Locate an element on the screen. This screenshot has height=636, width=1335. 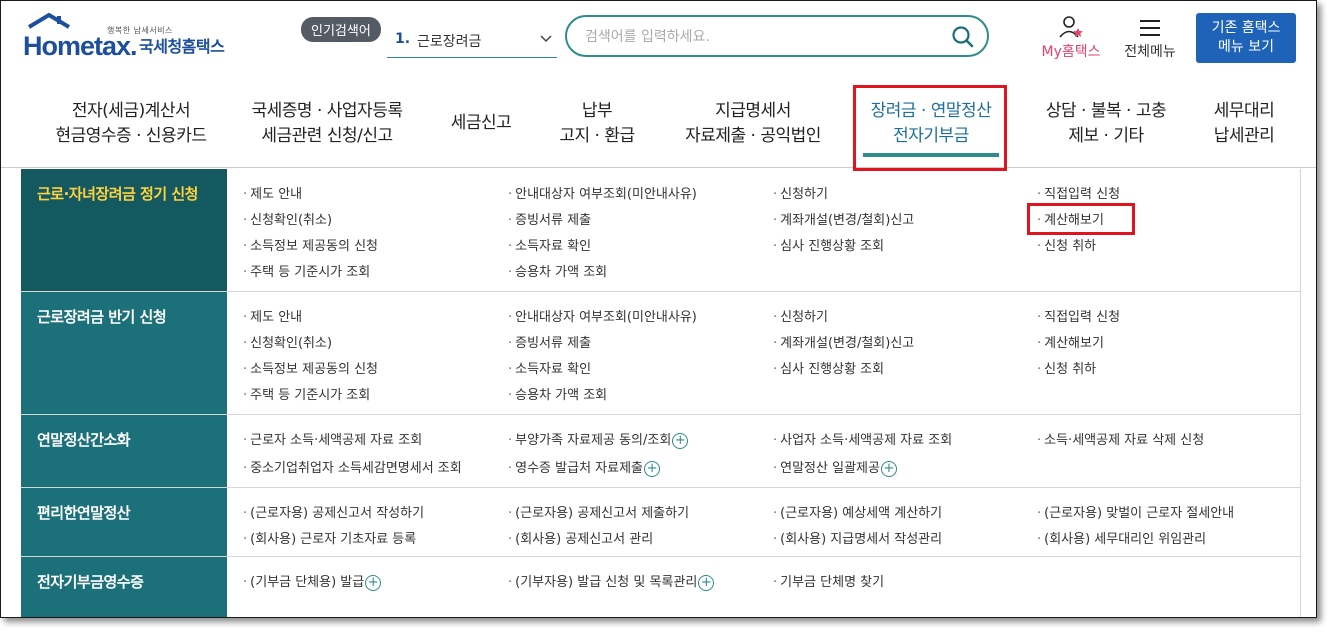
submenu-link: 영수증 발급처 자료제출+ is located at coordinates (584, 467).